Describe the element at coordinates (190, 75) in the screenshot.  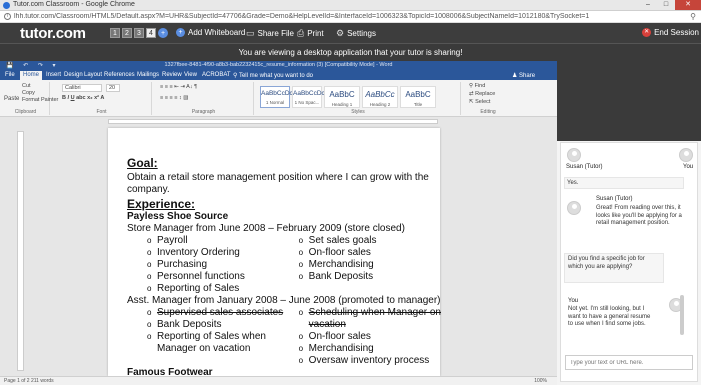
I see `tab-view: View` at that location.